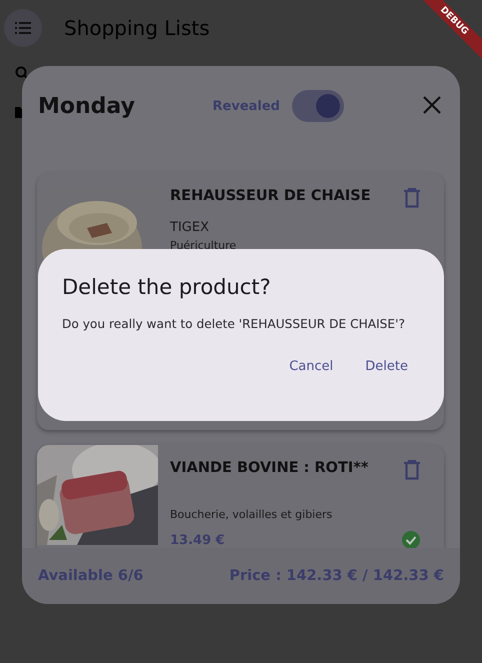 This screenshot has height=663, width=482. I want to click on product-category: Puériculture, so click(204, 245).